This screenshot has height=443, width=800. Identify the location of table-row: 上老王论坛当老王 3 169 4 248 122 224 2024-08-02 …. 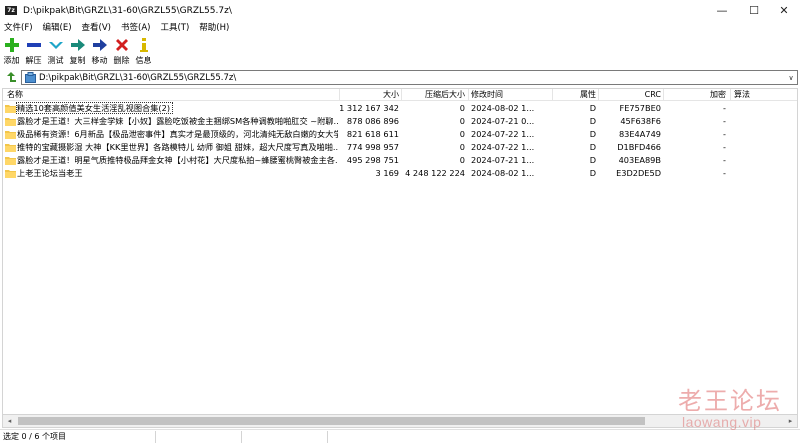
(400, 173).